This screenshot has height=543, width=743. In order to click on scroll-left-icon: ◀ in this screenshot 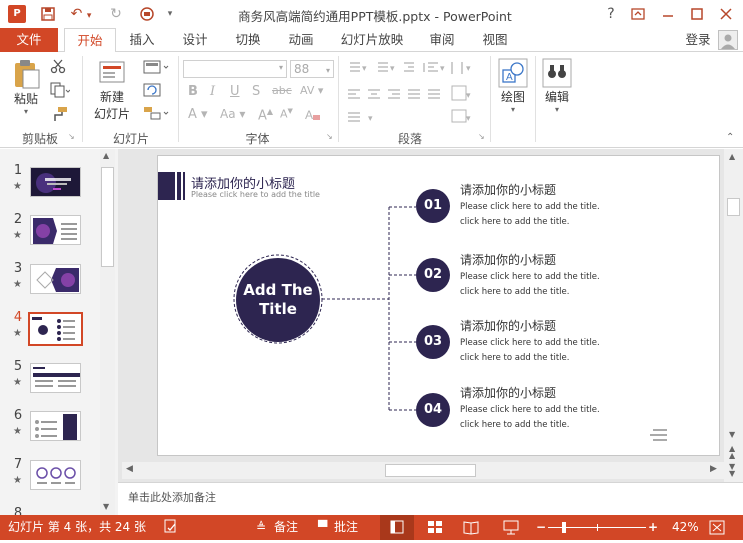, I will do `click(129, 469)`.